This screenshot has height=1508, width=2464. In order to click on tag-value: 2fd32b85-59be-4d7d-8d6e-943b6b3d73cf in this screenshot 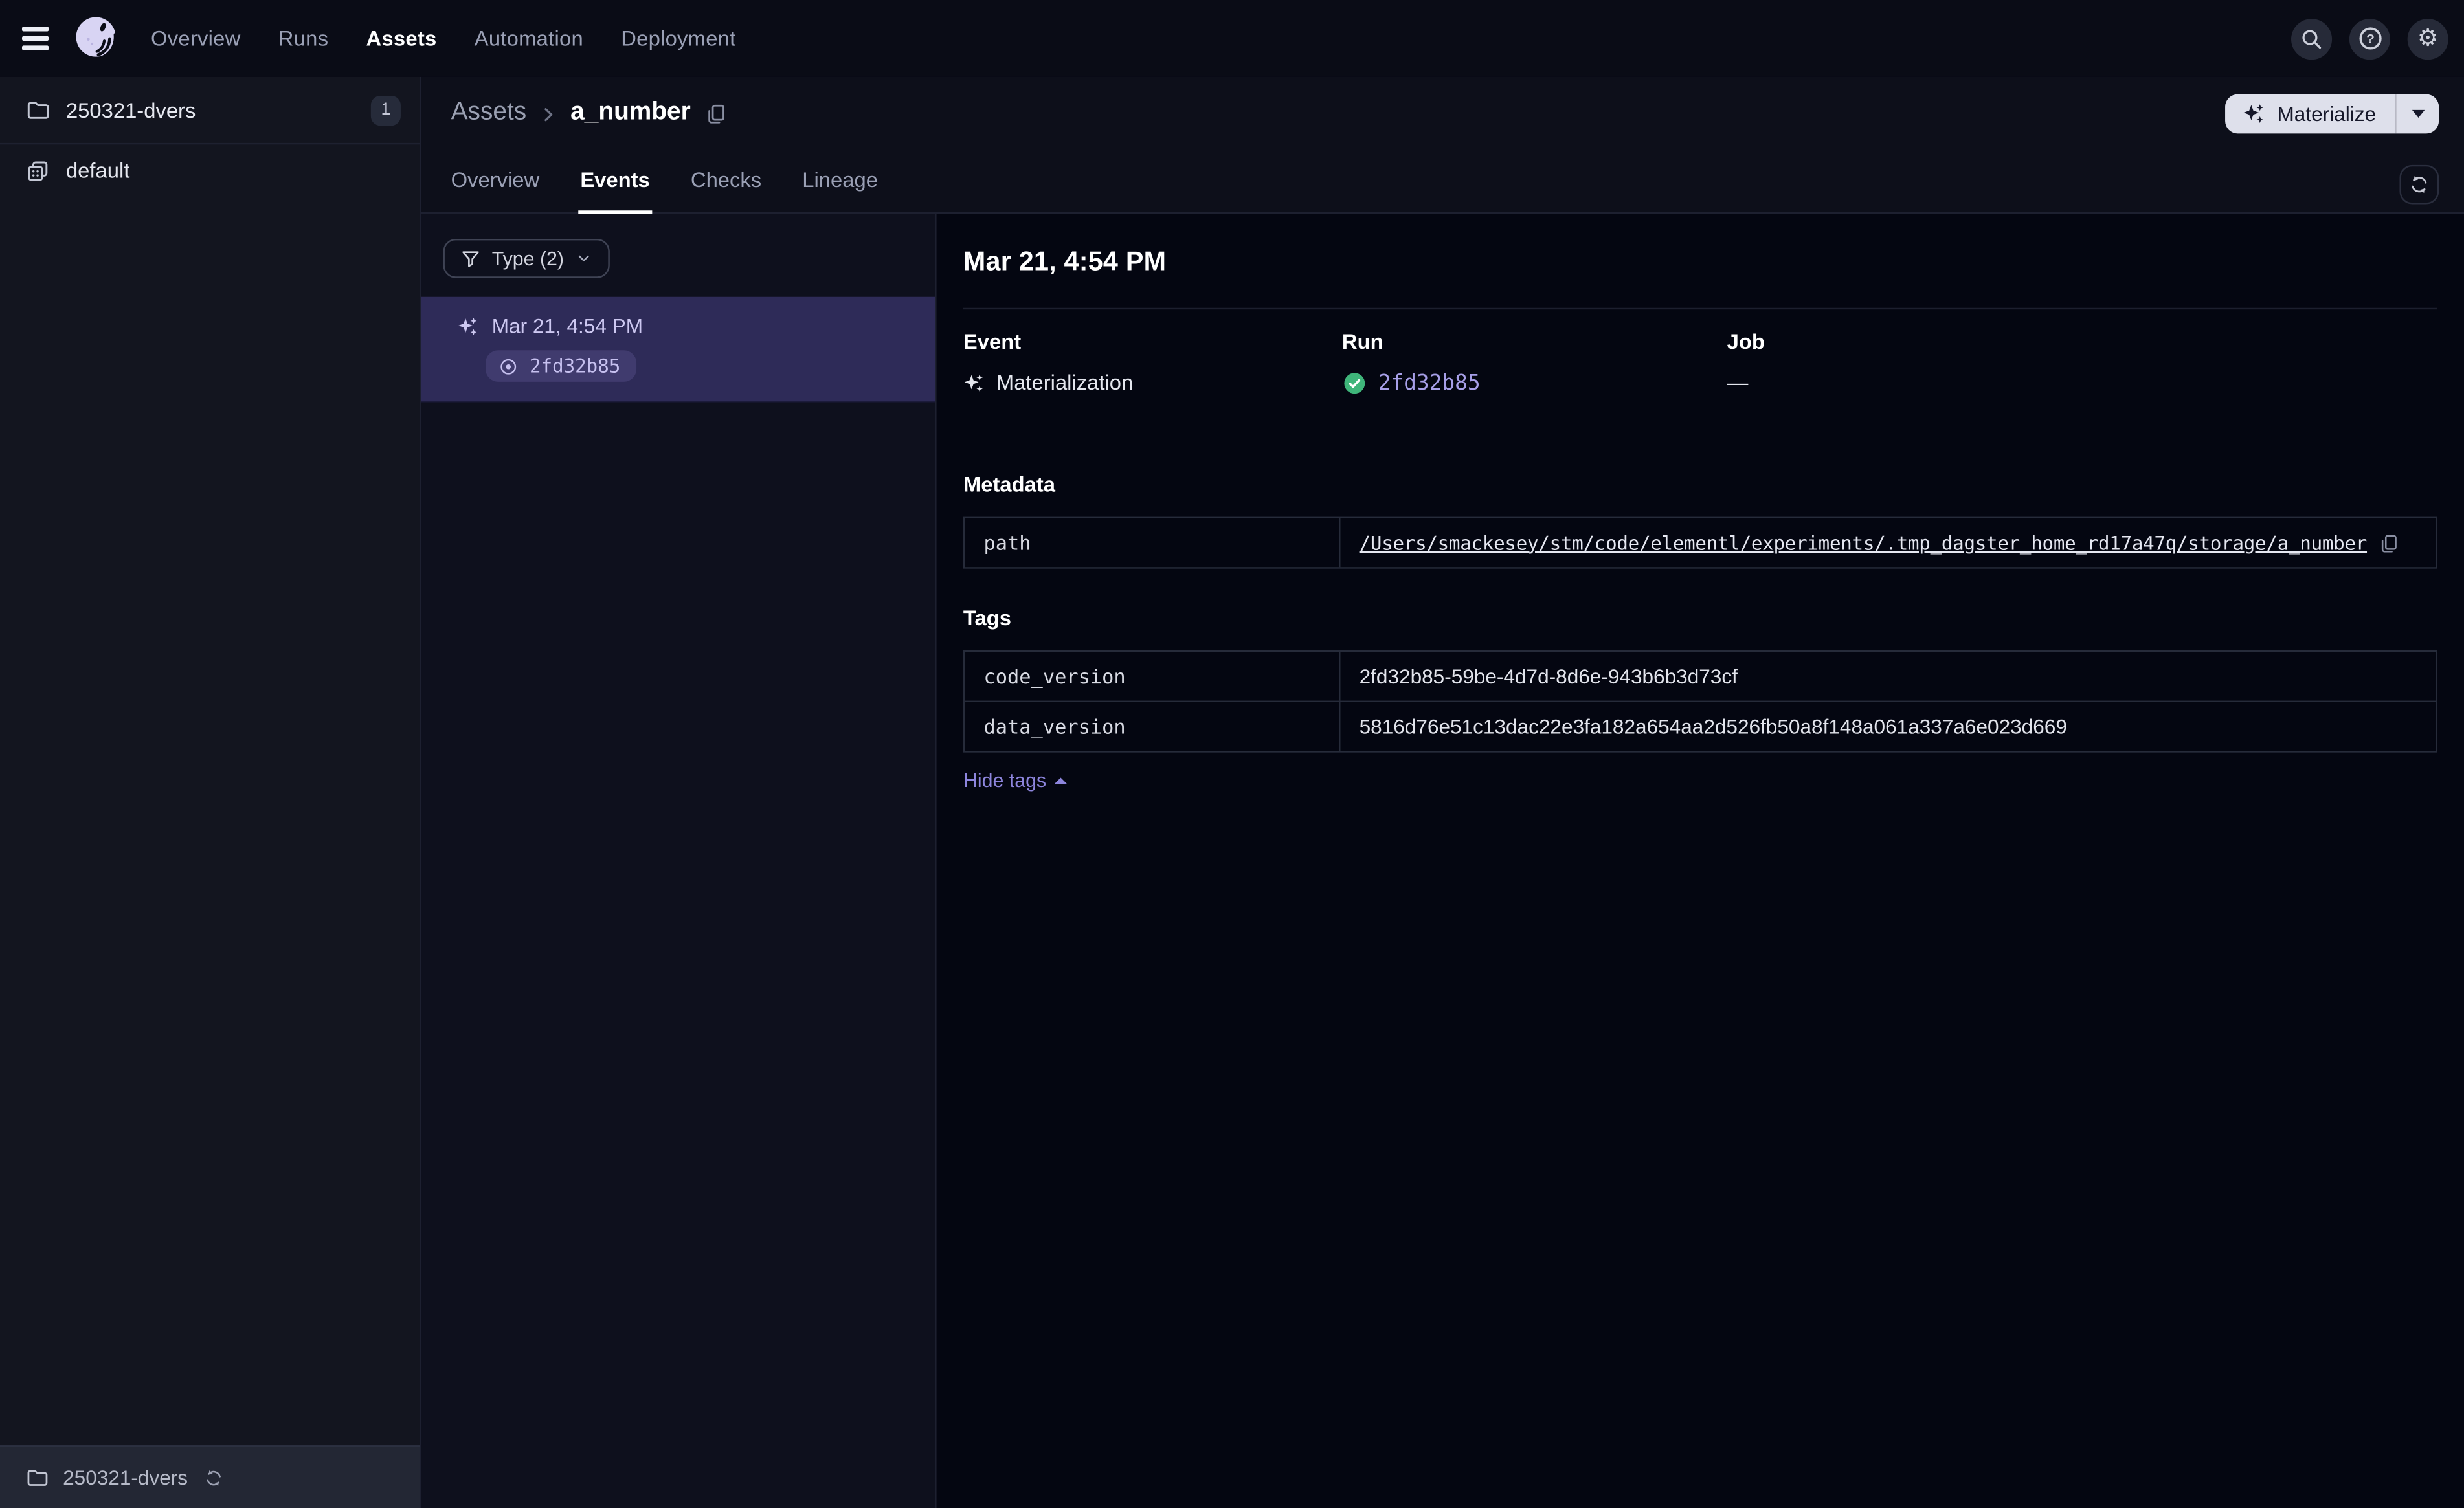, I will do `click(1548, 676)`.